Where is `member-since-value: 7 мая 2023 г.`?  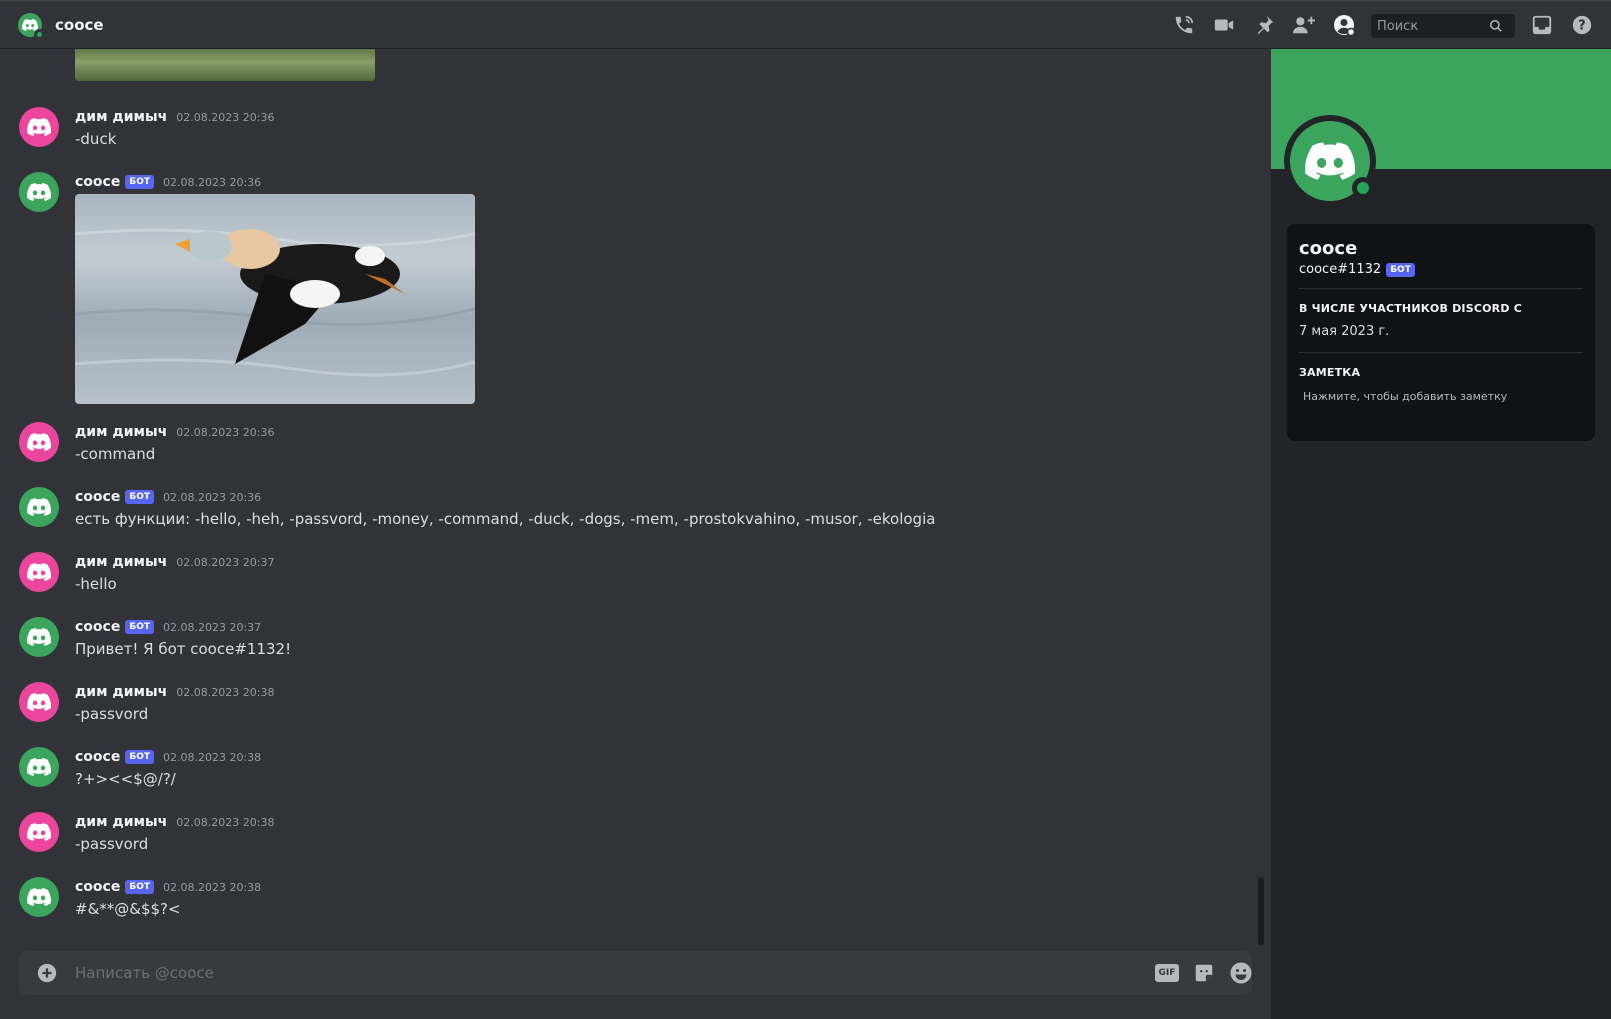 member-since-value: 7 мая 2023 г. is located at coordinates (1344, 331).